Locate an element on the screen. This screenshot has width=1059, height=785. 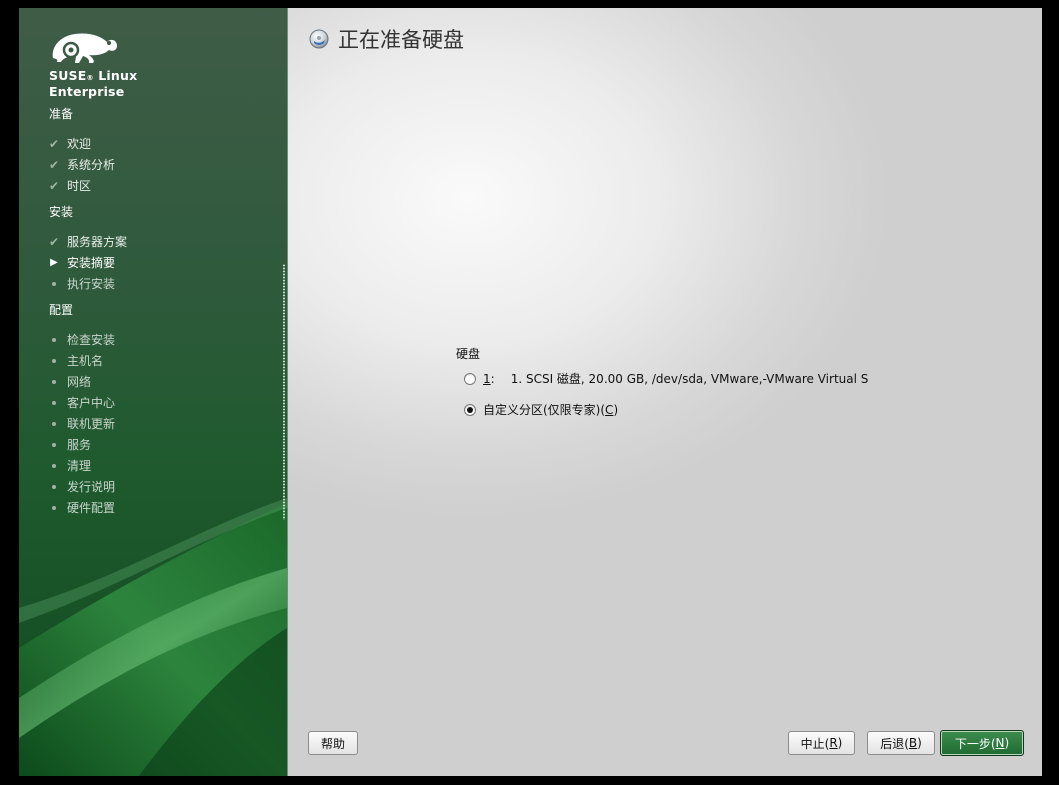
step-server-scenario: ✔ 服务器方案 is located at coordinates (88, 242).